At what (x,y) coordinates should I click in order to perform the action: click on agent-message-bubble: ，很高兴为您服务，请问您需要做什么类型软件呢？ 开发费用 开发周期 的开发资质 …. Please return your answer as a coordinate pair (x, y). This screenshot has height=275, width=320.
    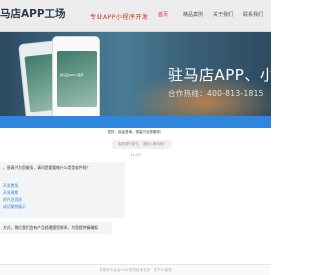
    Looking at the image, I should click on (62, 190).